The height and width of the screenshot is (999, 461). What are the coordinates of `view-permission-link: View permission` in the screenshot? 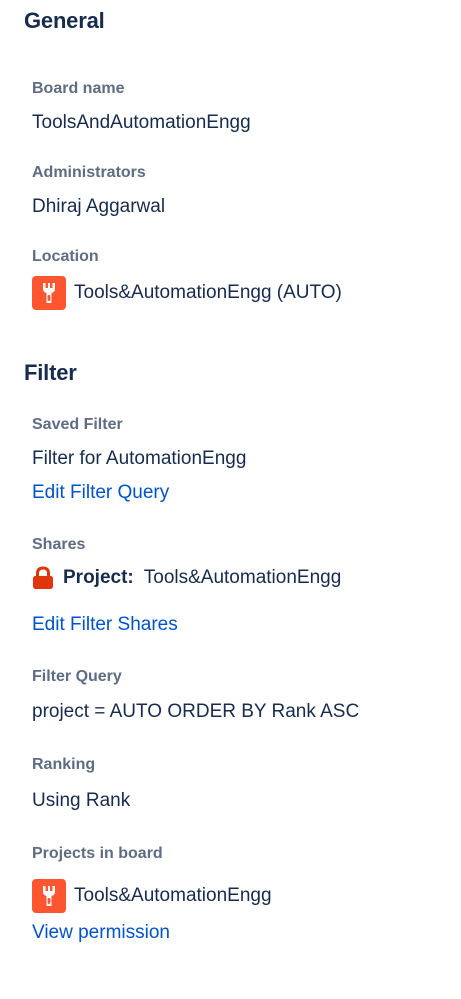 It's located at (101, 933).